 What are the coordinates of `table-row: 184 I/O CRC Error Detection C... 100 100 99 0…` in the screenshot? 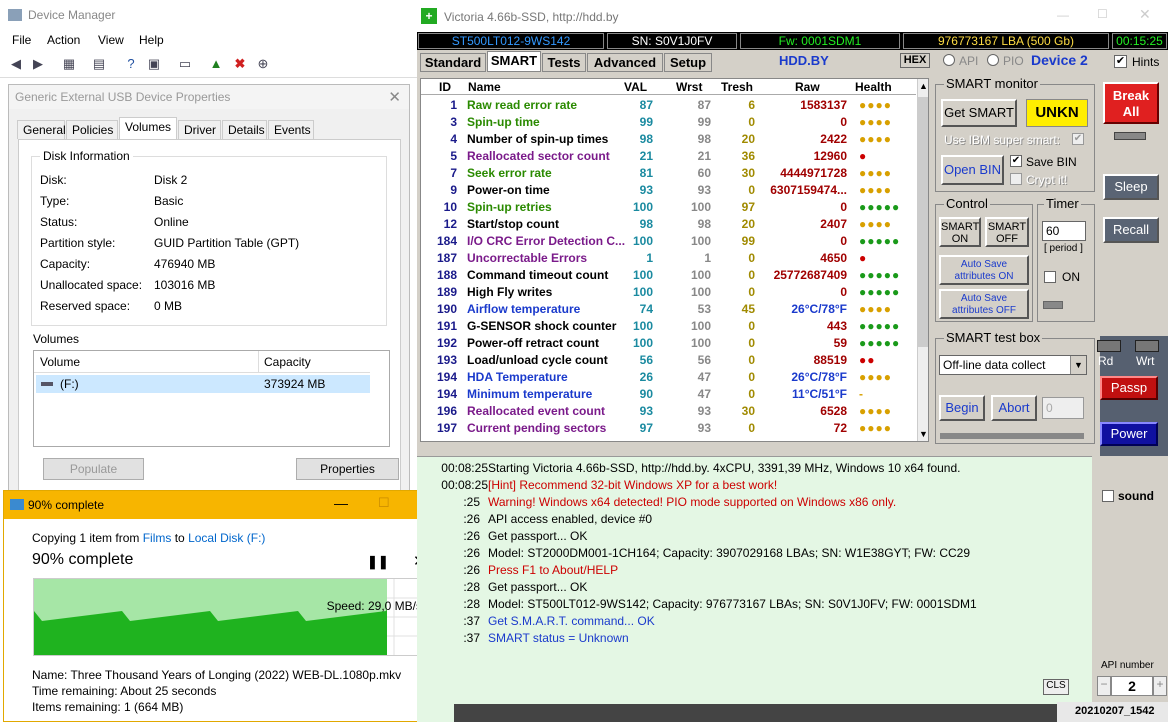 It's located at (668, 241).